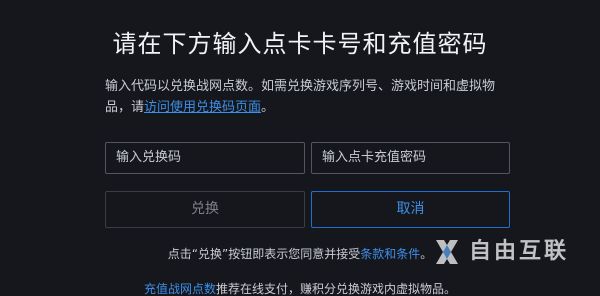 Image resolution: width=600 pixels, height=296 pixels. I want to click on card-password-field: 输入点卡充值密码, so click(410, 158).